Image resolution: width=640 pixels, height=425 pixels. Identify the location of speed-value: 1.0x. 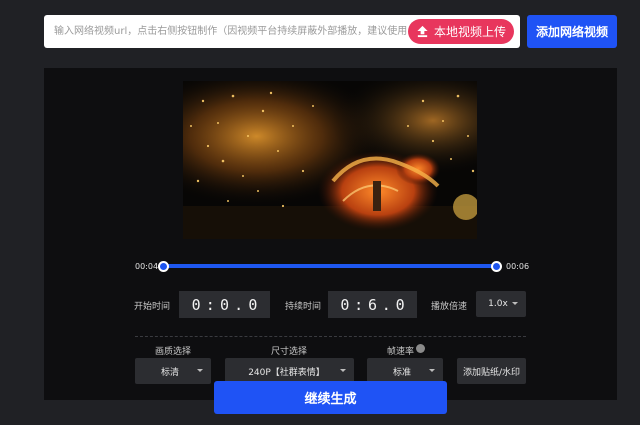
(498, 304).